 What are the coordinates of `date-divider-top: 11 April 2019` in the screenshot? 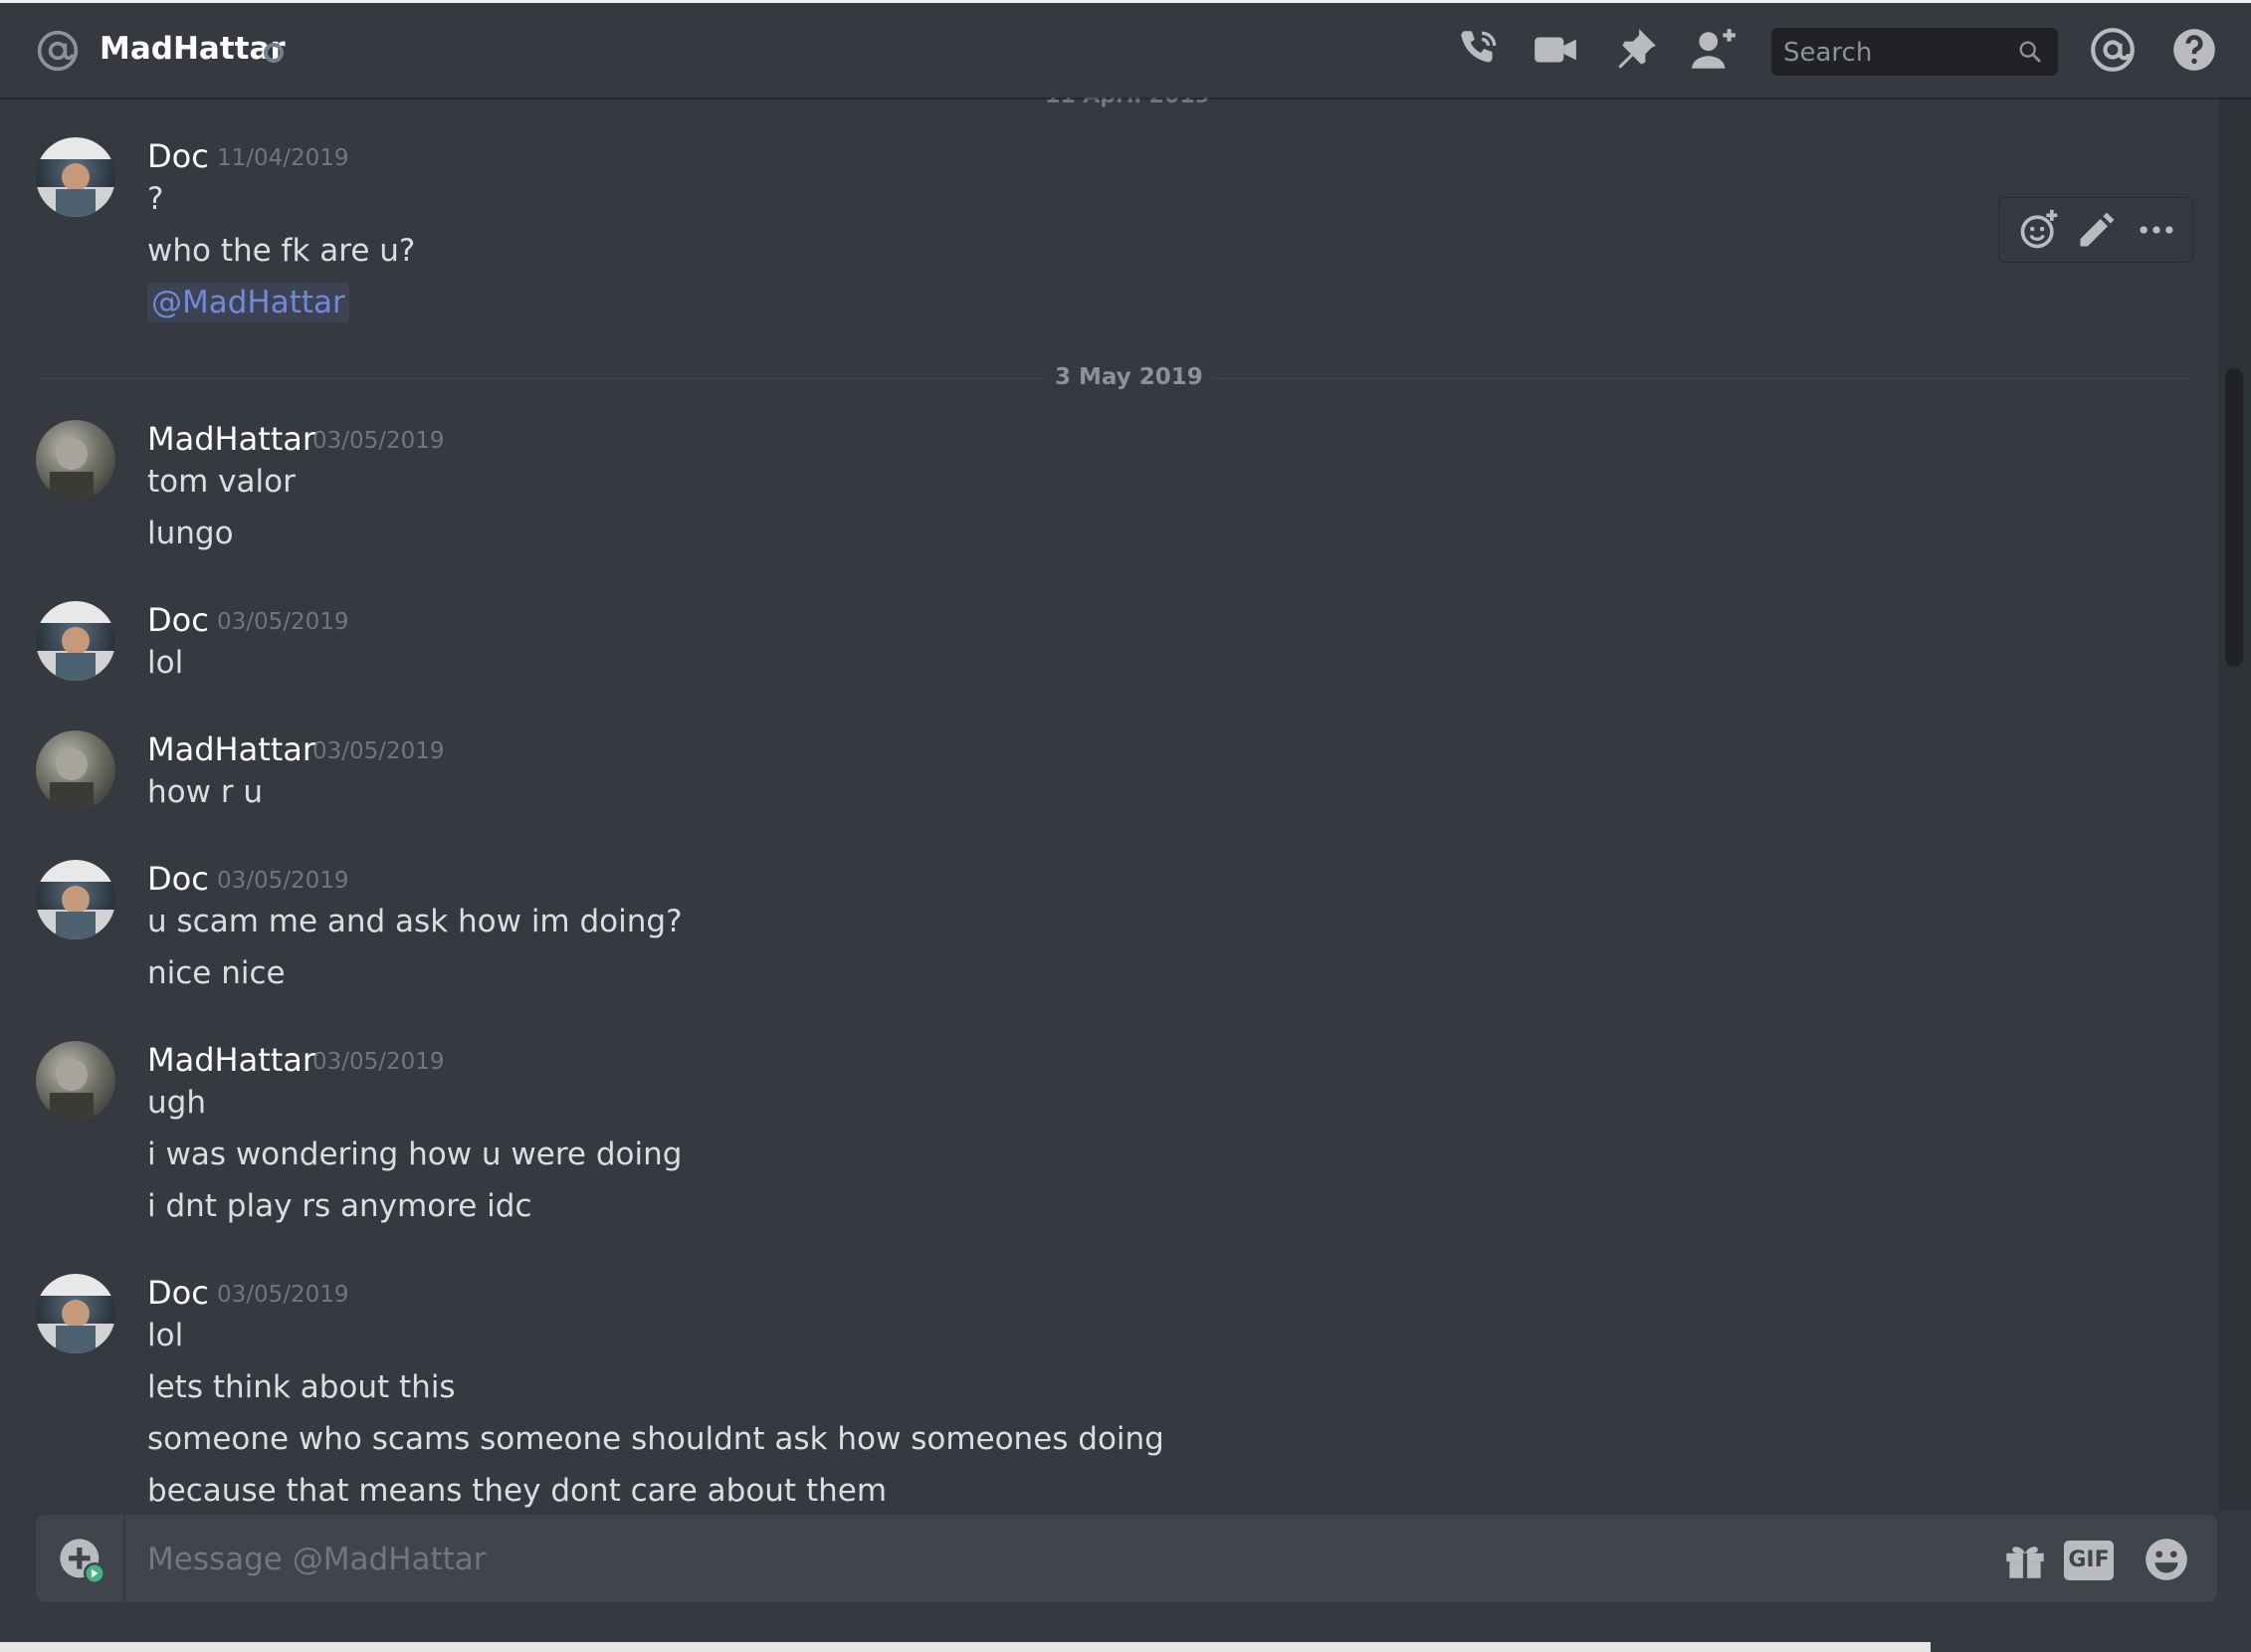 It's located at (1128, 103).